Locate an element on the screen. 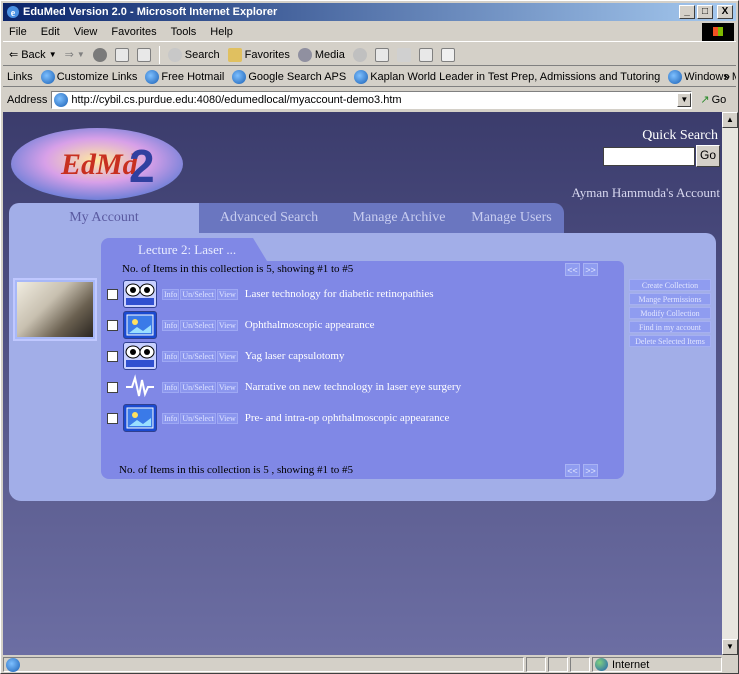  manage-permissions-button: Mange Permissions is located at coordinates (670, 299).